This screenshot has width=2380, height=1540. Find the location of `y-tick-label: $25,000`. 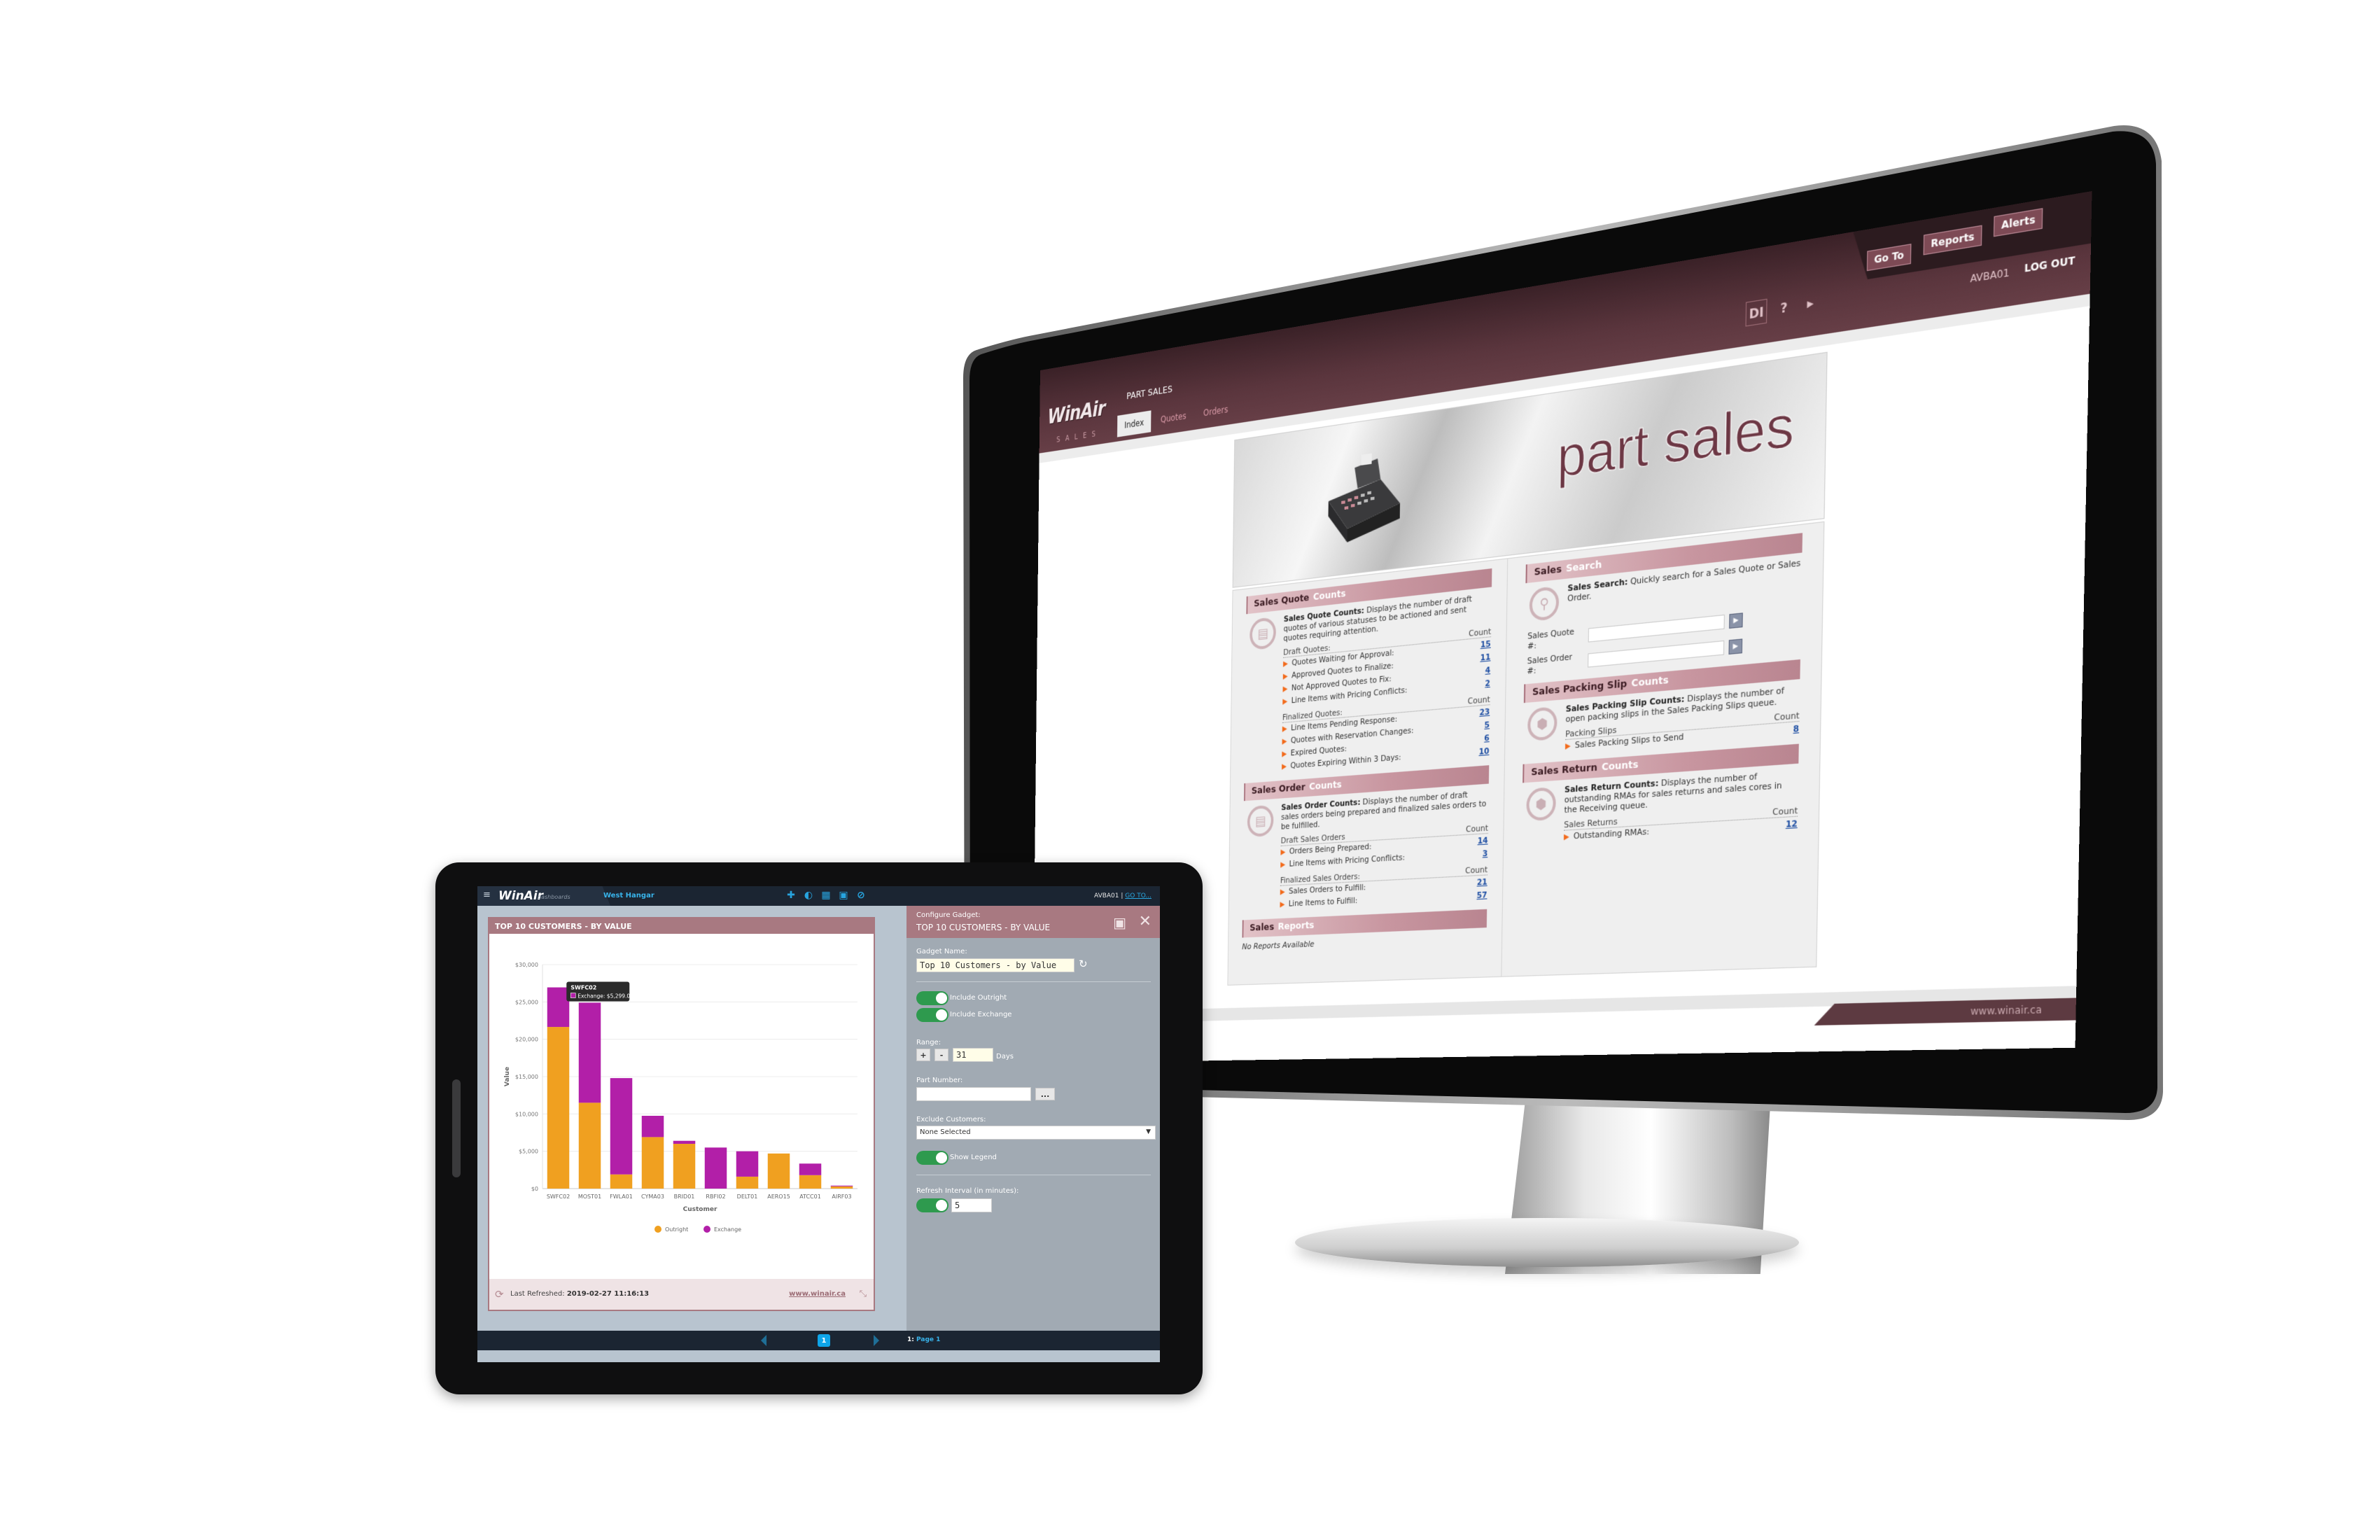

y-tick-label: $25,000 is located at coordinates (526, 1002).